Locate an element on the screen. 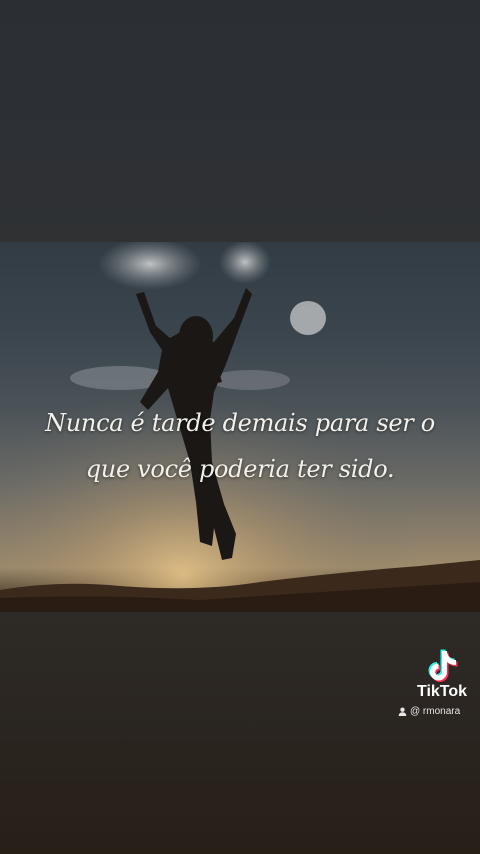 The height and width of the screenshot is (854, 480). tiktok-brand-label: TikTok is located at coordinates (442, 691).